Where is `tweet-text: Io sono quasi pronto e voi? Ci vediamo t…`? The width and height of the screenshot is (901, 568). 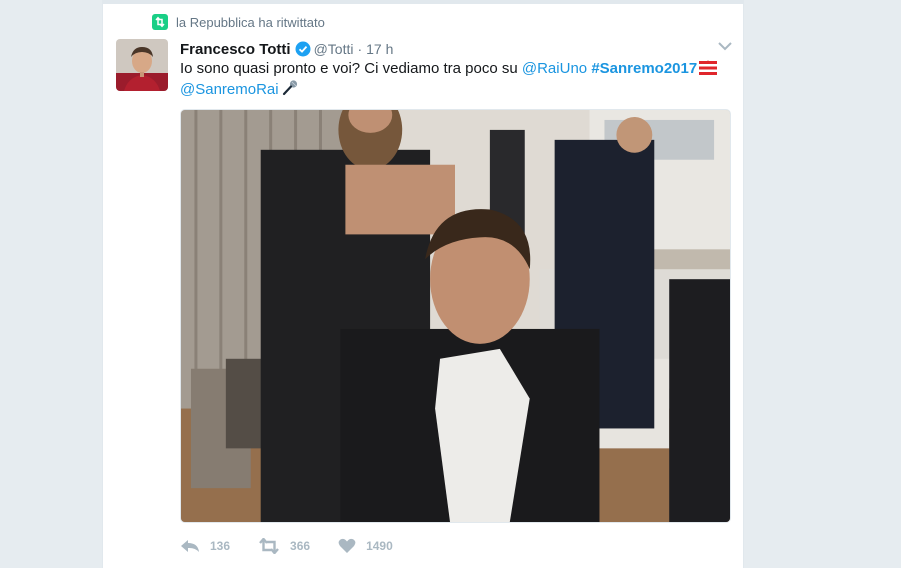 tweet-text: Io sono quasi pronto e voi? Ci vediamo t… is located at coordinates (457, 79).